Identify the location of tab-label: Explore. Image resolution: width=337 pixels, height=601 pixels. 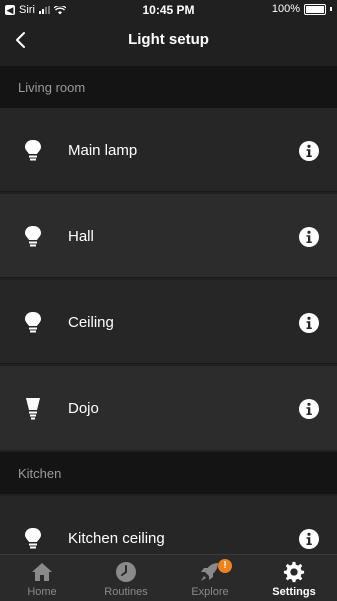
(210, 592).